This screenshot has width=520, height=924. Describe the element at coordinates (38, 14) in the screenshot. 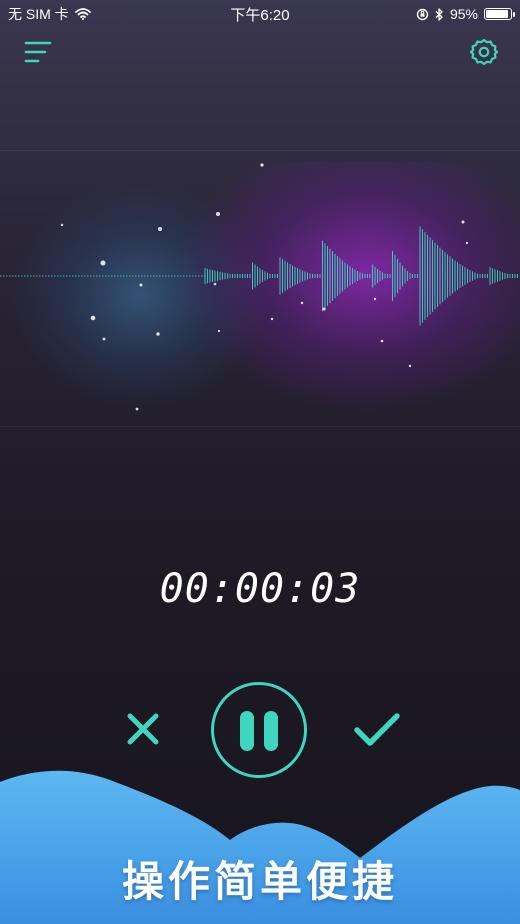

I see `carrier-label: 无 SIM 卡` at that location.